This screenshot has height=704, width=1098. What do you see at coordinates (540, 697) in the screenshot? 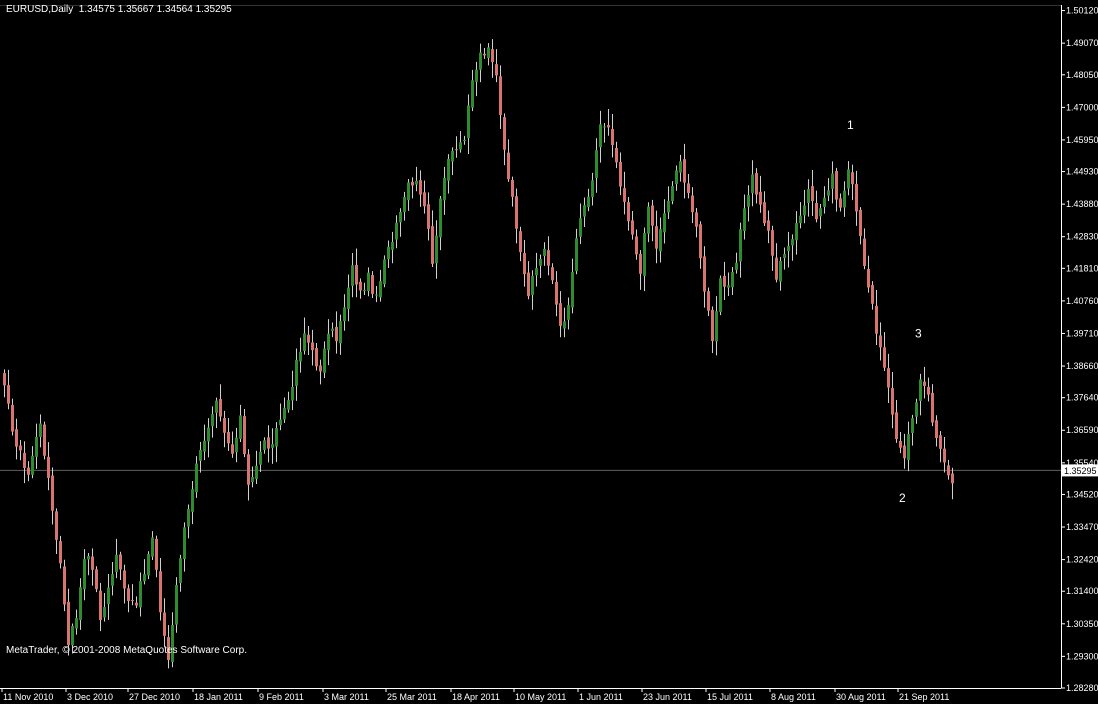
I see `time-tick-label: 10 May 2011` at bounding box center [540, 697].